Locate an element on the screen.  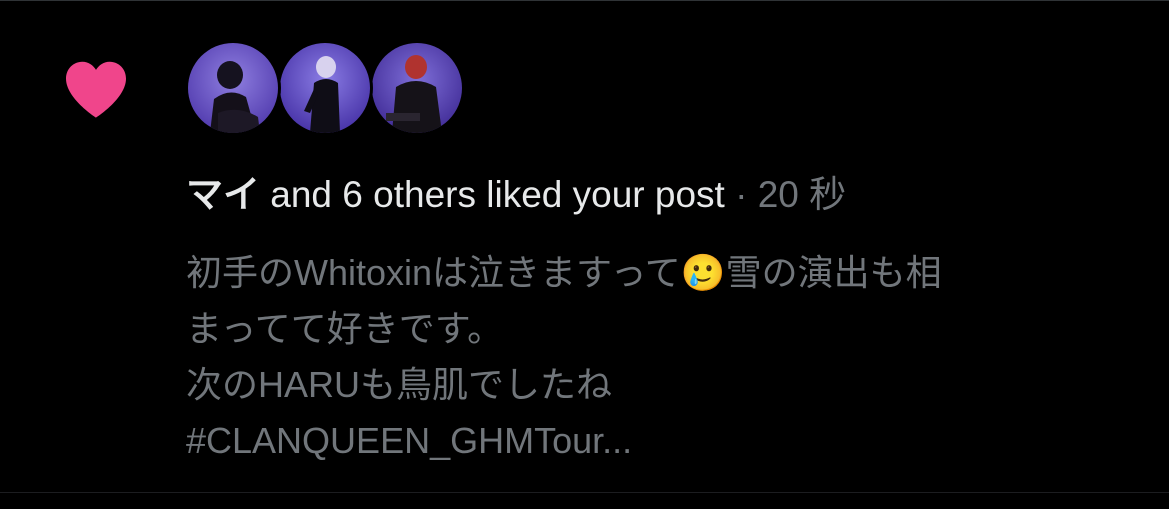
timestamp: 20 秒 is located at coordinates (802, 194).